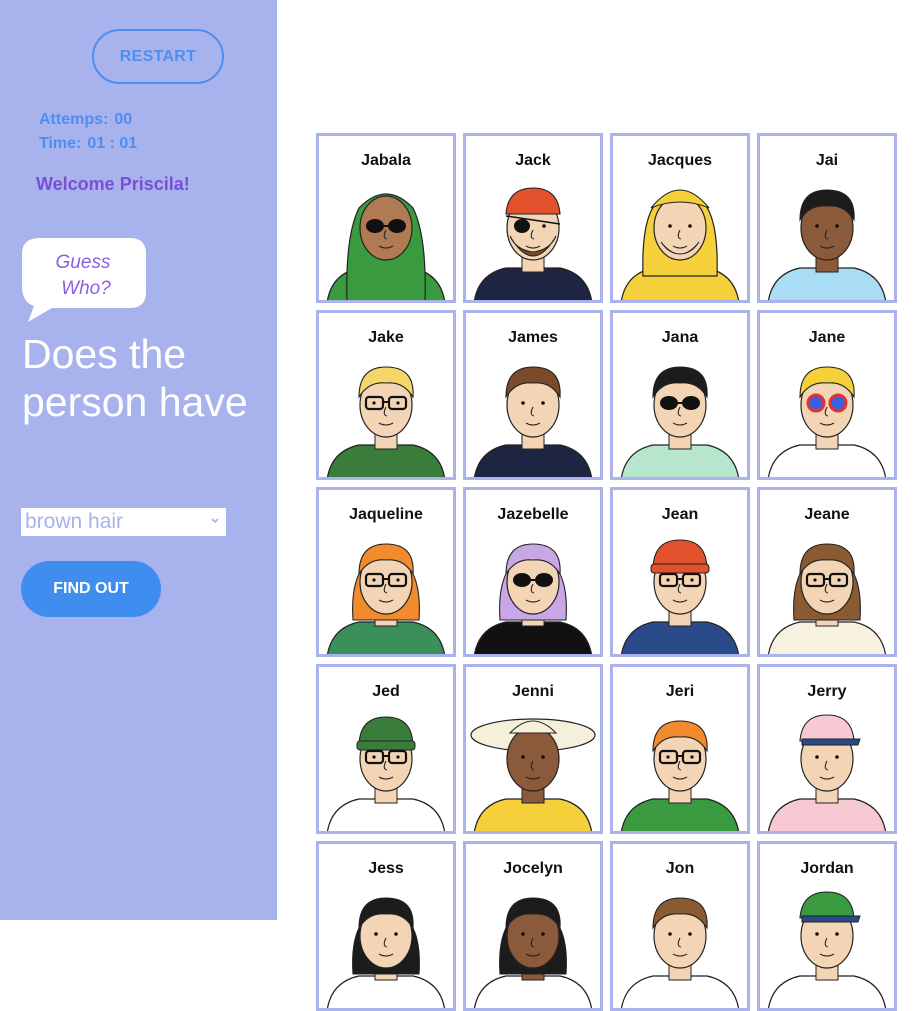 This screenshot has width=920, height=1011. I want to click on question-heading: Does the person have, so click(135, 378).